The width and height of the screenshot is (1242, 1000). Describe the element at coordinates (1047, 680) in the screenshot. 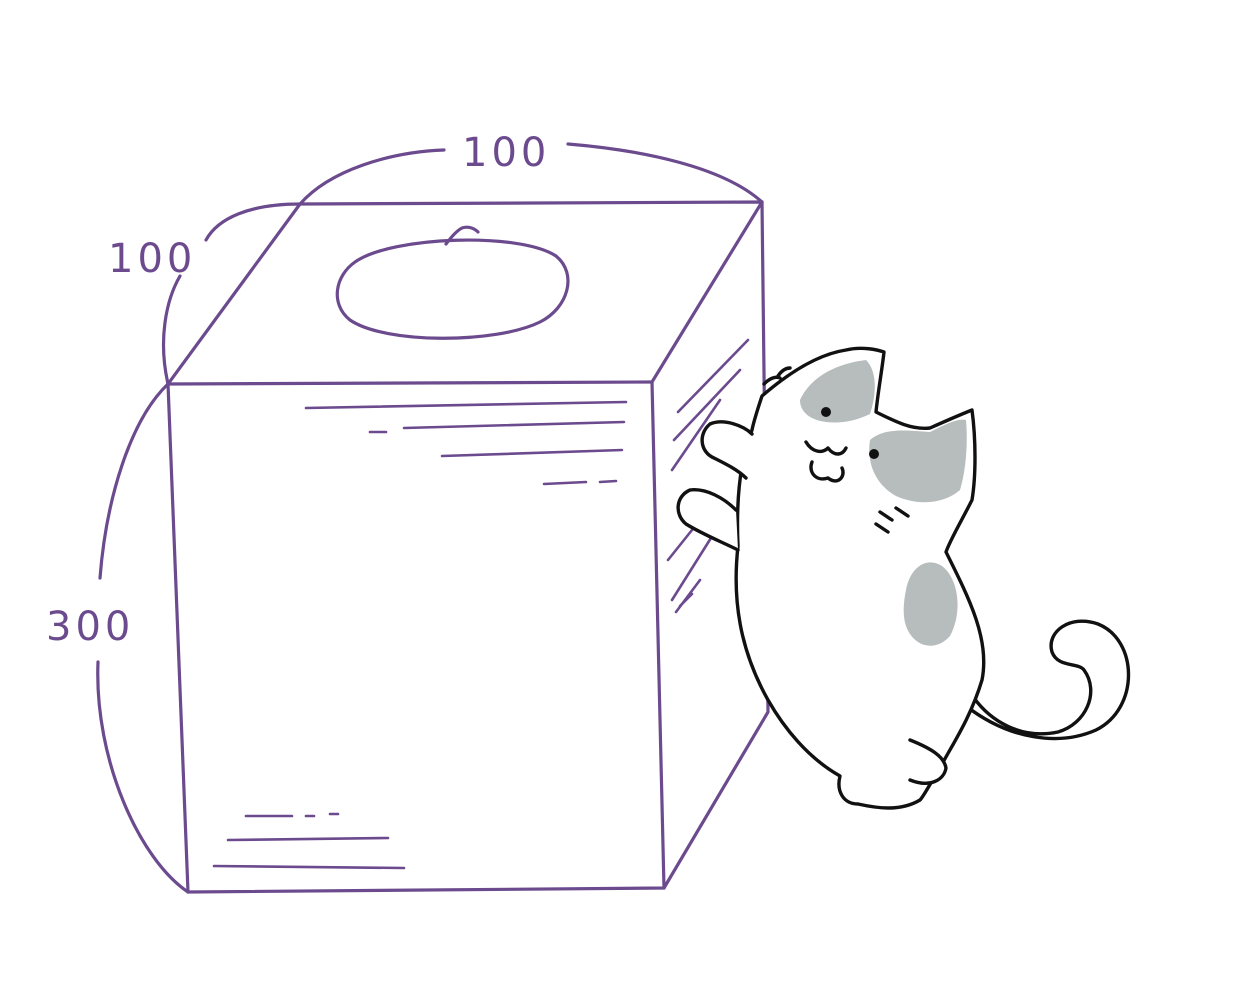

I see `cat-tail` at that location.